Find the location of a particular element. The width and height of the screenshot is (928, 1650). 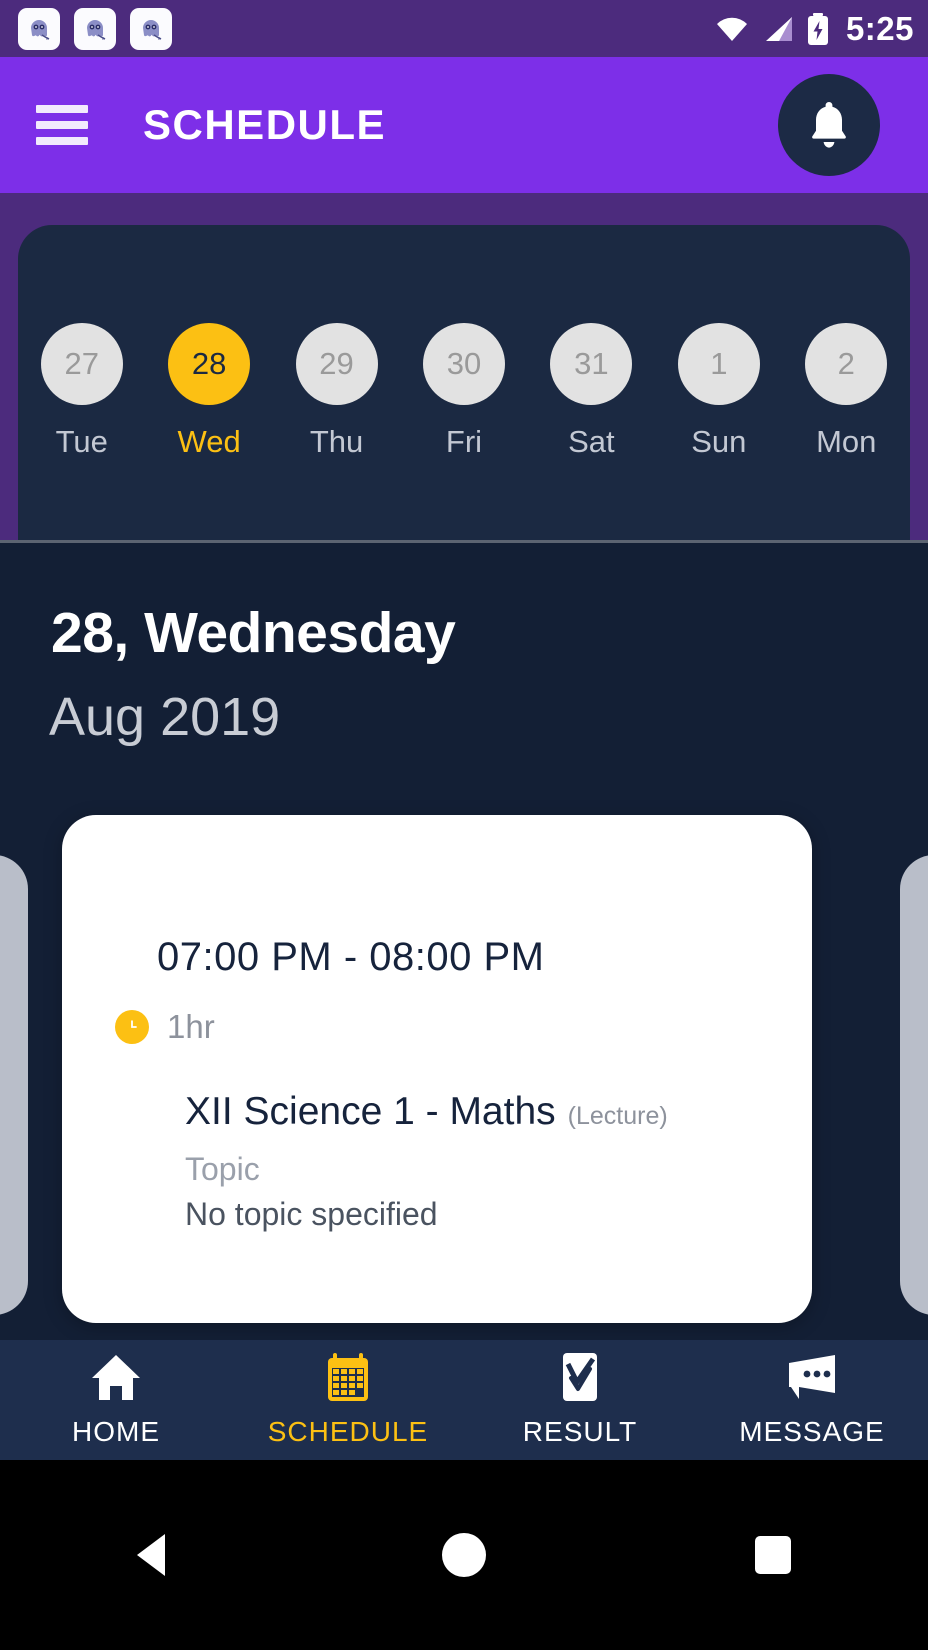

nav-item-result: RESULT is located at coordinates (580, 1400).